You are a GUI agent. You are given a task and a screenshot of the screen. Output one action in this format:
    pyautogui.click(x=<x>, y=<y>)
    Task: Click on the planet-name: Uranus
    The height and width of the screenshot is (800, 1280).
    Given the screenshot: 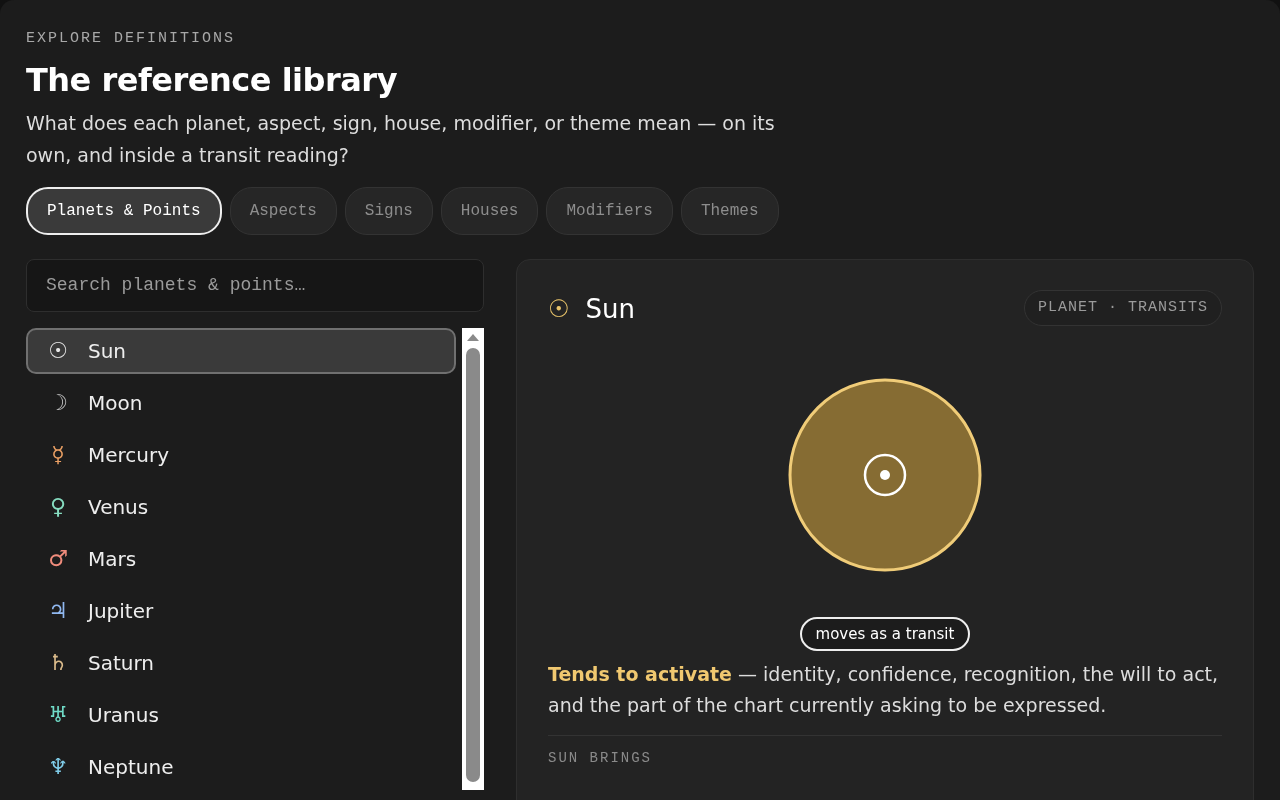 What is the action you would take?
    pyautogui.click(x=123, y=715)
    